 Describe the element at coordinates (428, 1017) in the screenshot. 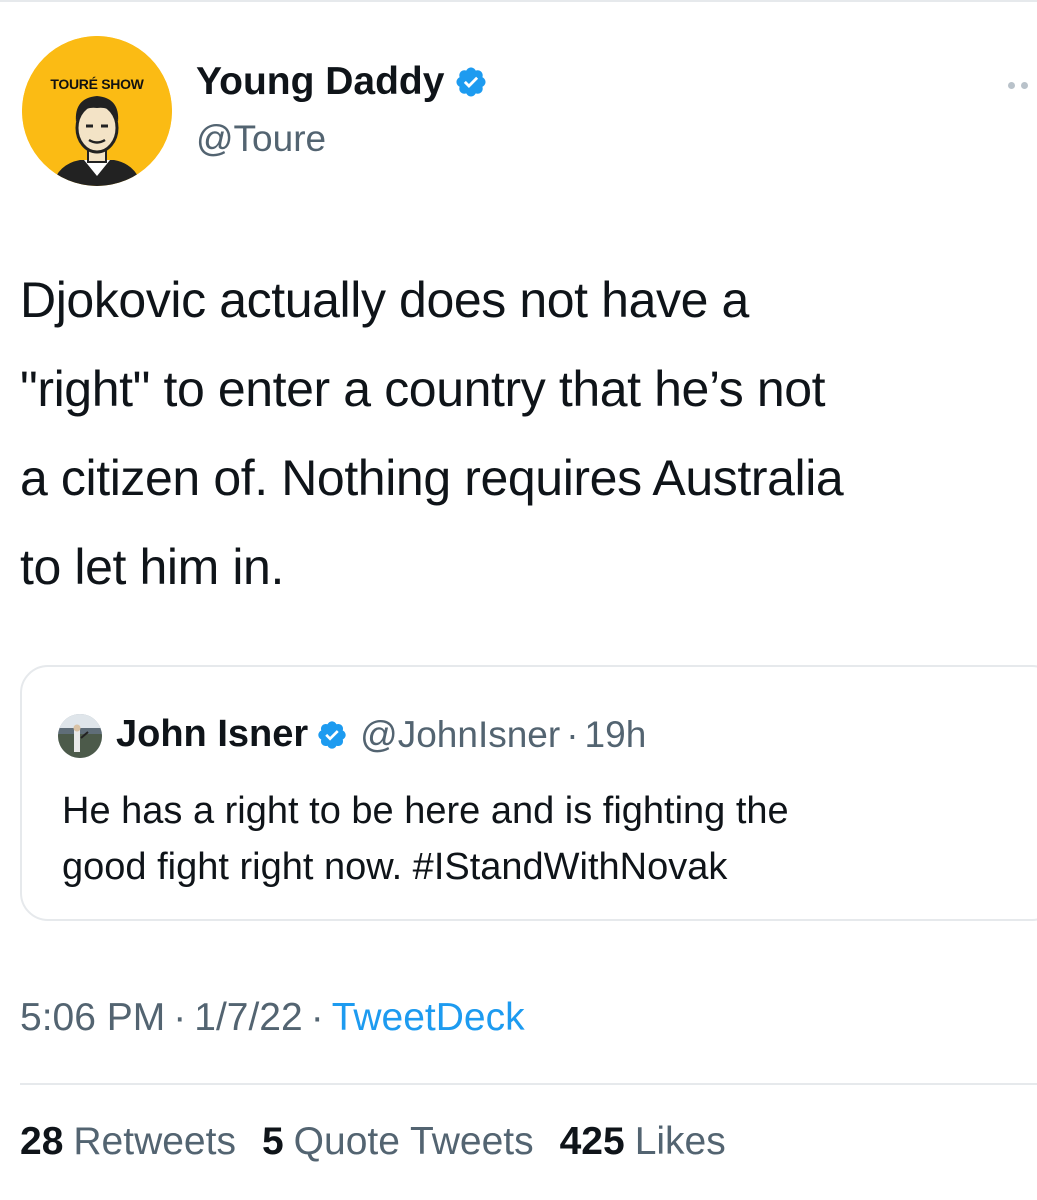

I see `tweet-source-link: TweetDeck` at that location.